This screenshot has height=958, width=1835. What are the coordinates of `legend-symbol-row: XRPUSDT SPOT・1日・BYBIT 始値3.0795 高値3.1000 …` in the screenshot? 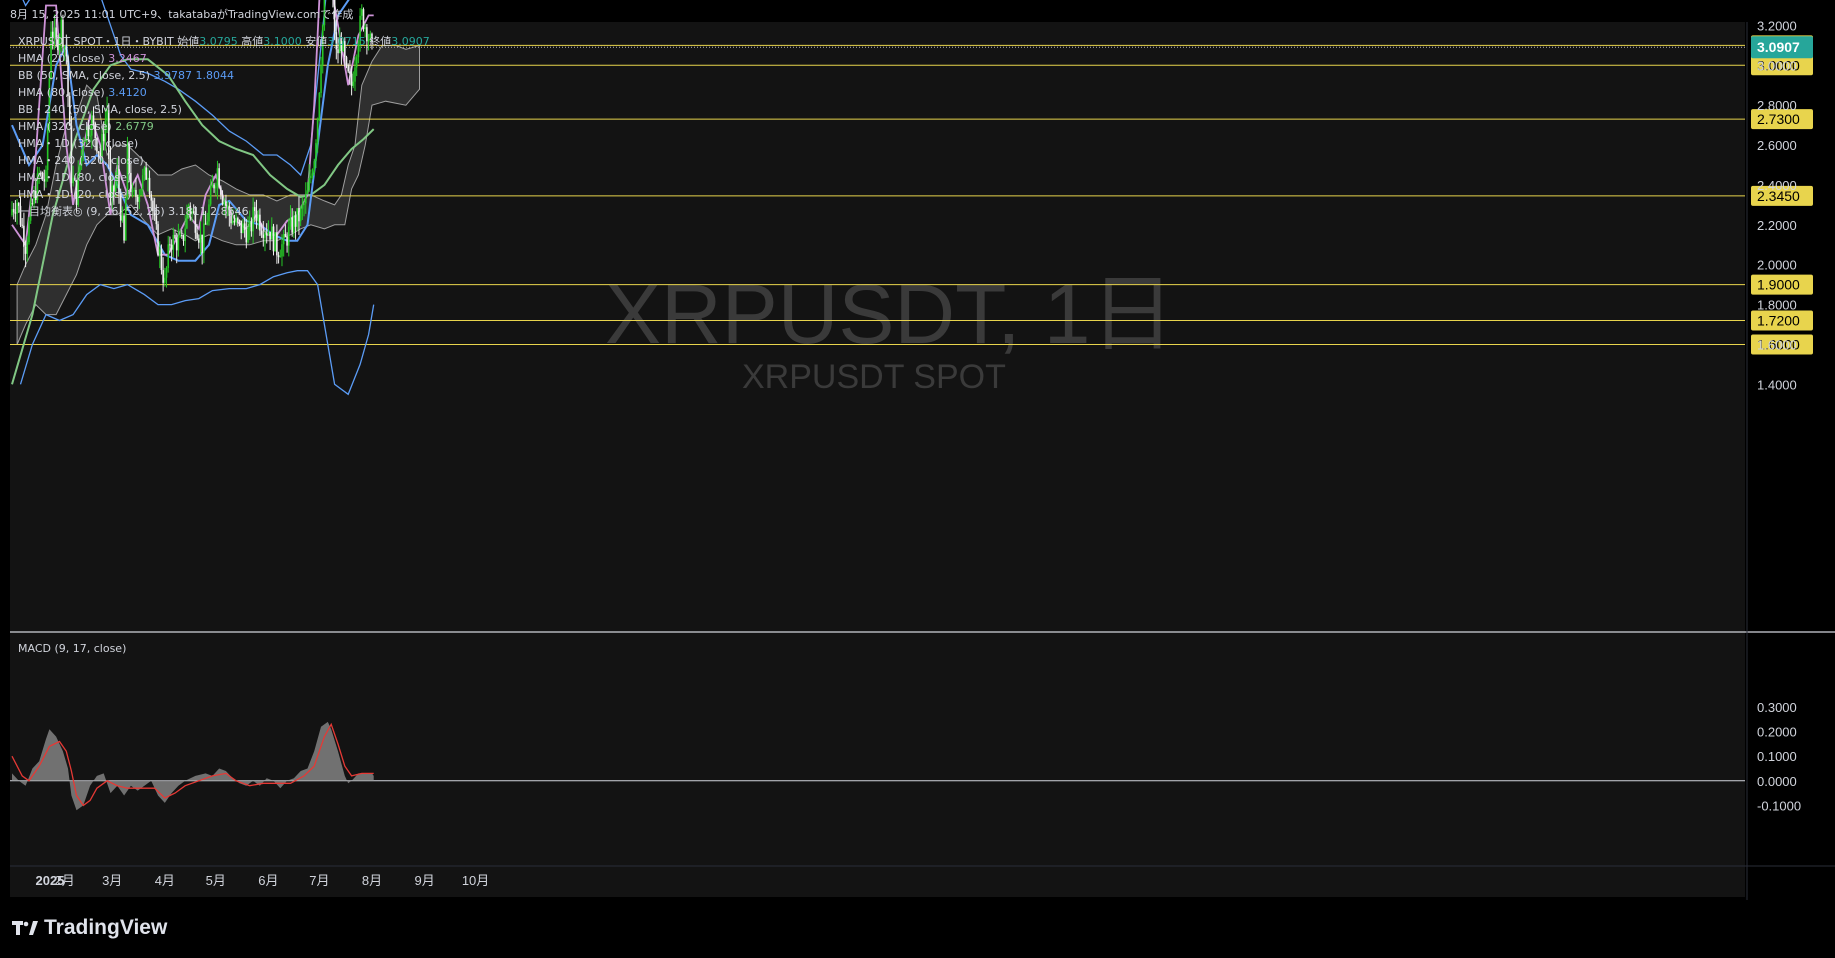 It's located at (224, 41).